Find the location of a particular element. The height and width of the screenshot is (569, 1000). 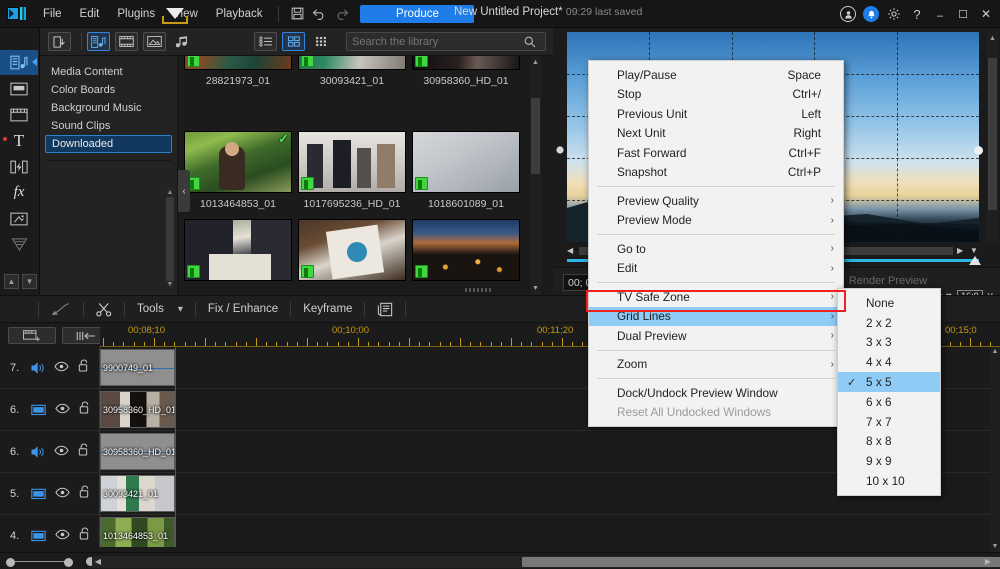

gear-icon is located at coordinates (894, 14).